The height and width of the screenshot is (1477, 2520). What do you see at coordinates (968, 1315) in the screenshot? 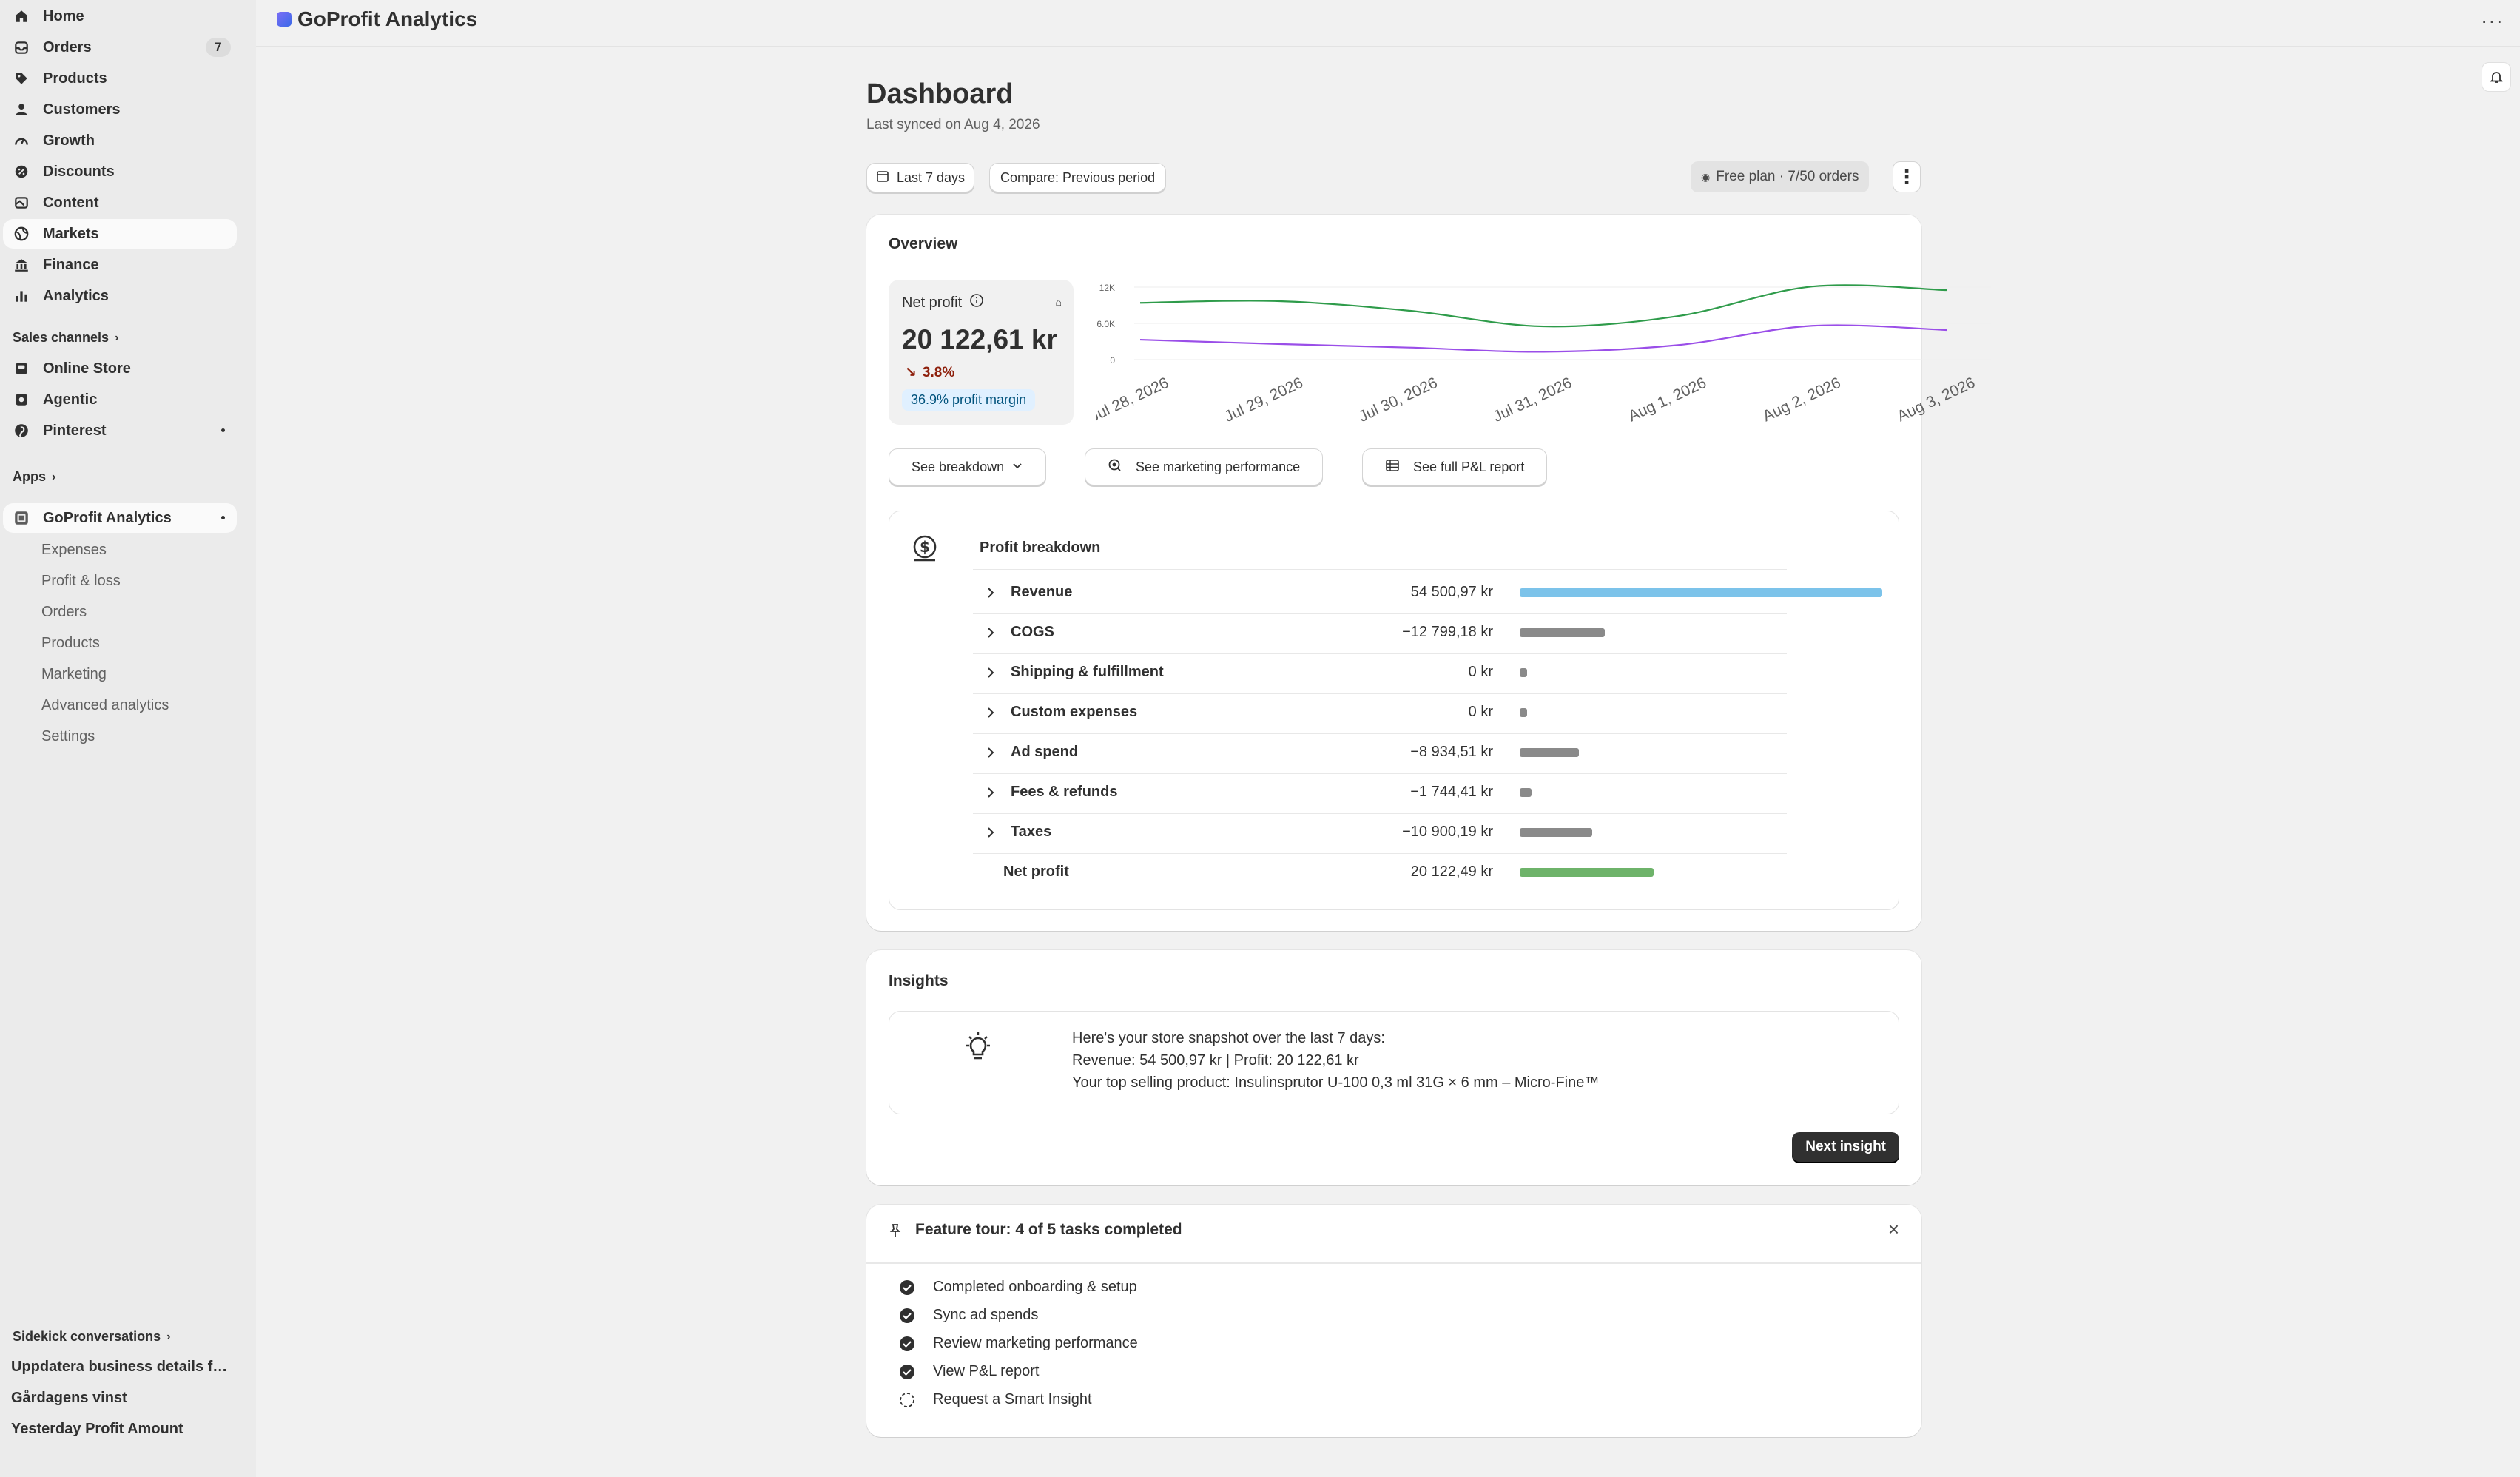
I see `tour-task: Sync ad spends` at bounding box center [968, 1315].